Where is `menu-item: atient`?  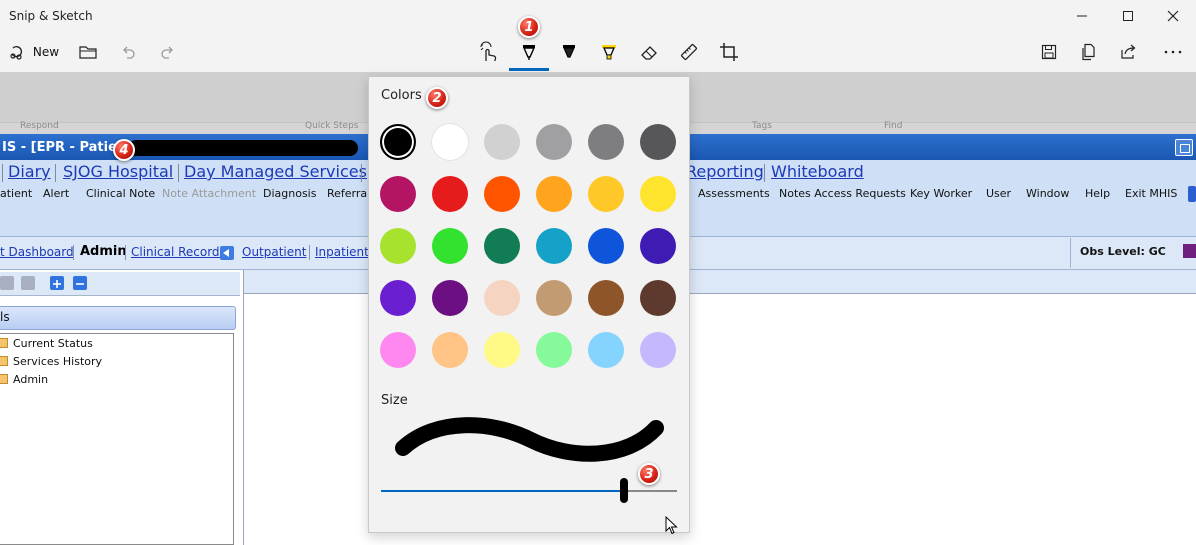 menu-item: atient is located at coordinates (16, 193).